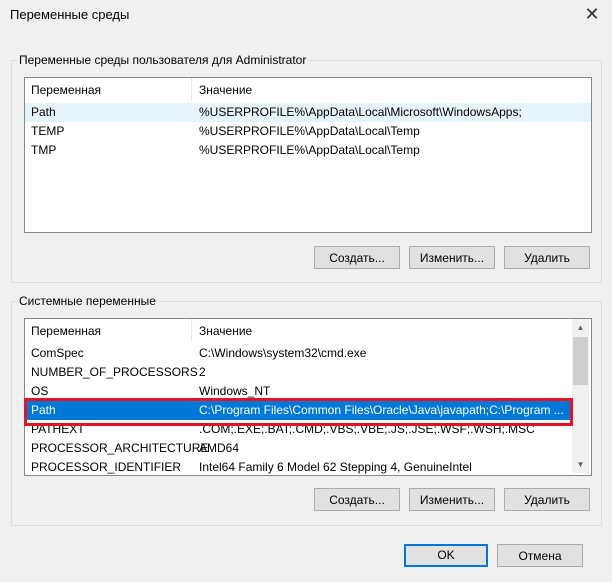  I want to click on table-row: NUMBER_OF_PROCESSORS 2, so click(308, 372).